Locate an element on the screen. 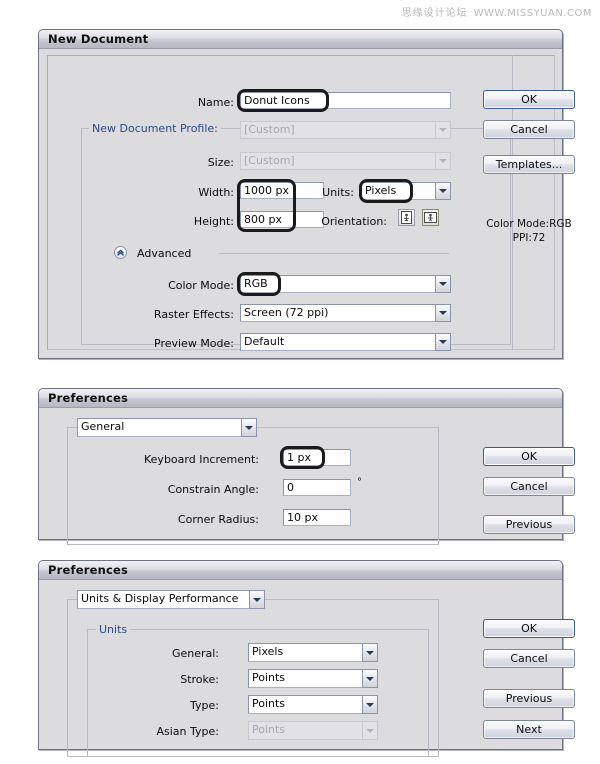 The image size is (600, 764). corner-radius-label: Corner Radius: is located at coordinates (218, 519).